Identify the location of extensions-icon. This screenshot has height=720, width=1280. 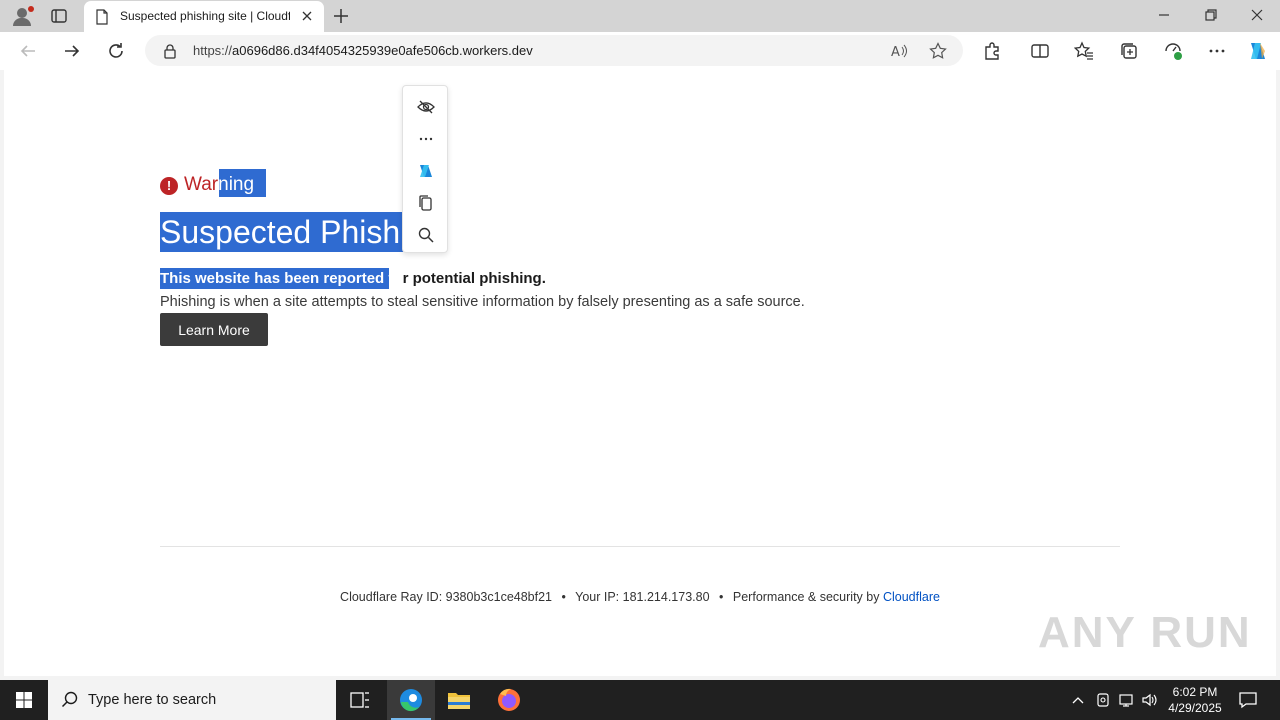
(992, 51).